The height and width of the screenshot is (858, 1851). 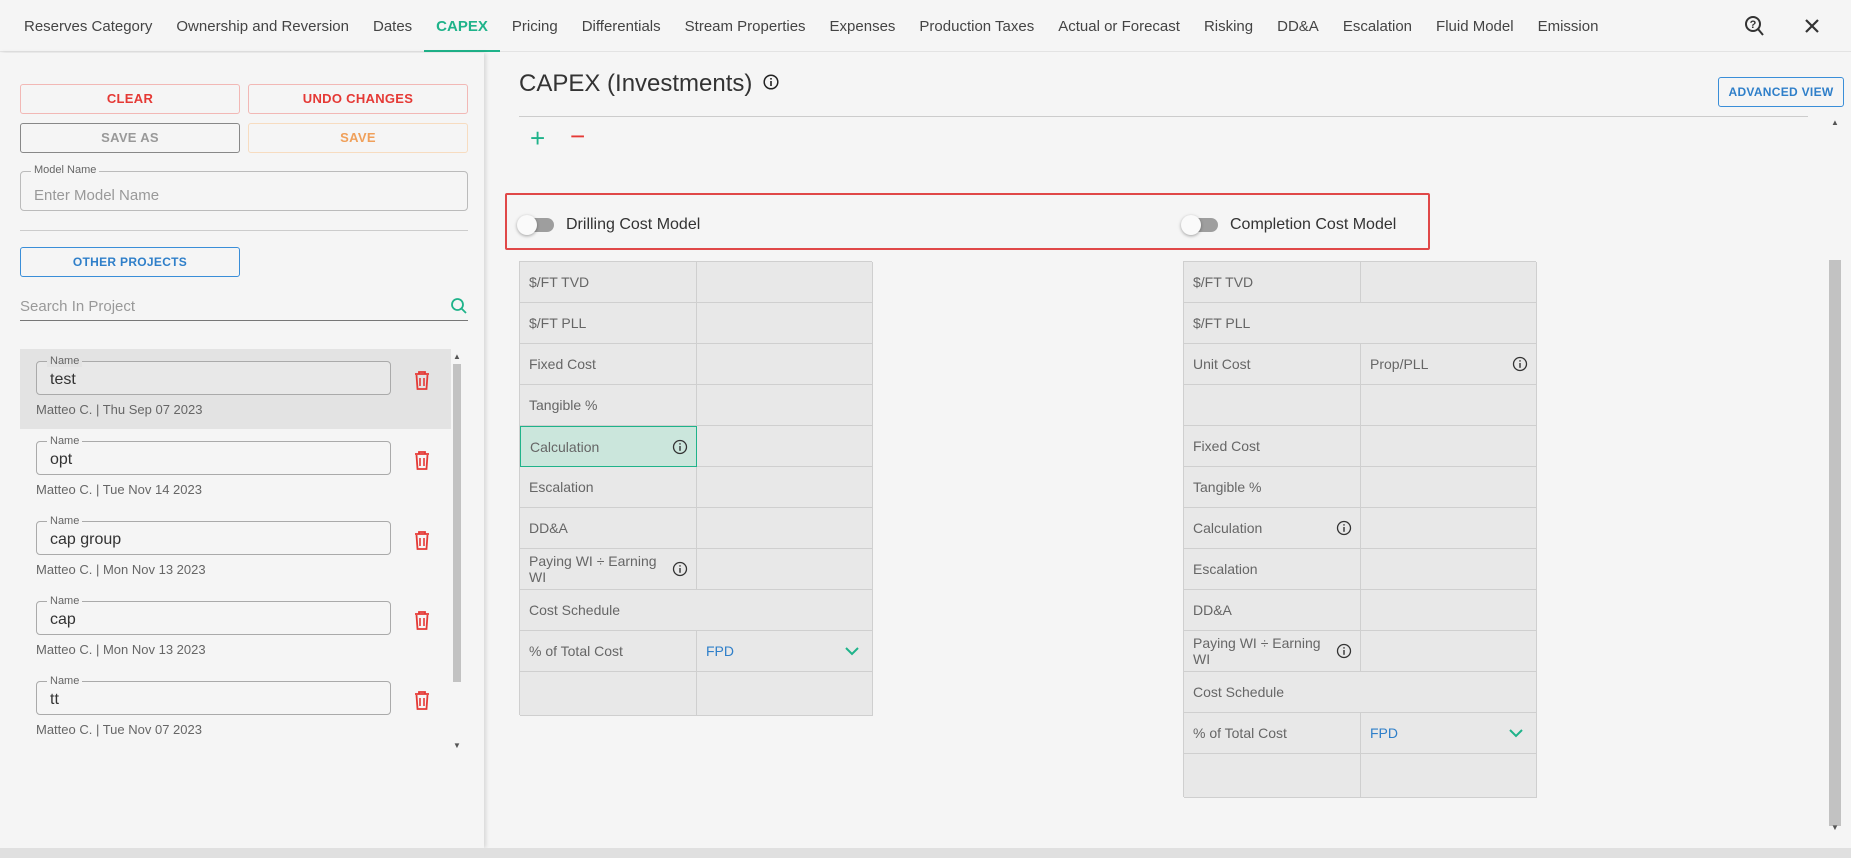 What do you see at coordinates (82, 26) in the screenshot?
I see `tab-reserves-category: Reserves Category` at bounding box center [82, 26].